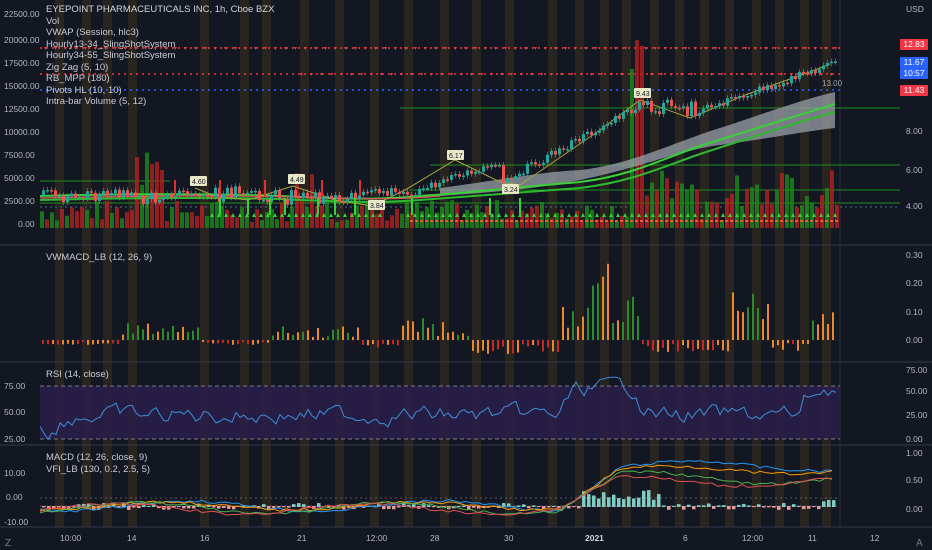 The image size is (932, 550). Describe the element at coordinates (99, 258) in the screenshot. I see `indicator-label-vwmacd: VWMACD_LB (12, 26, 9)` at that location.